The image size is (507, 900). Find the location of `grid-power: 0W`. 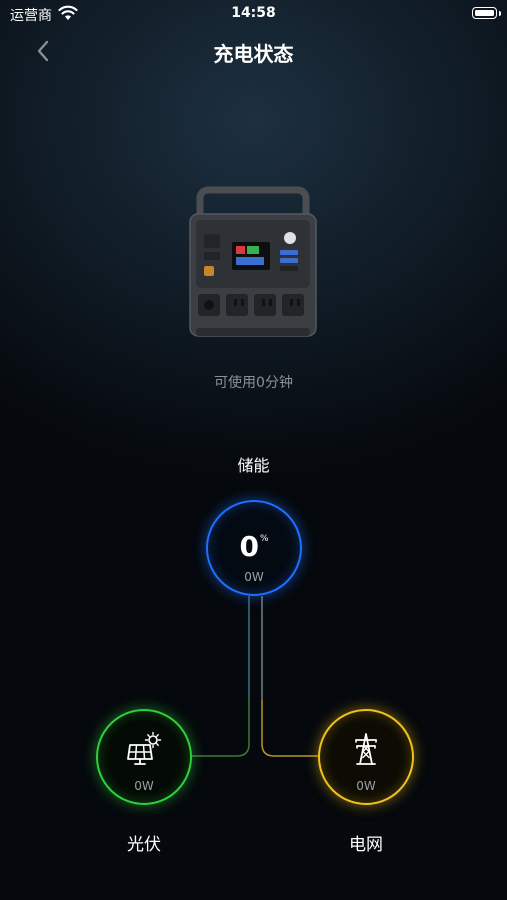

grid-power: 0W is located at coordinates (366, 786).